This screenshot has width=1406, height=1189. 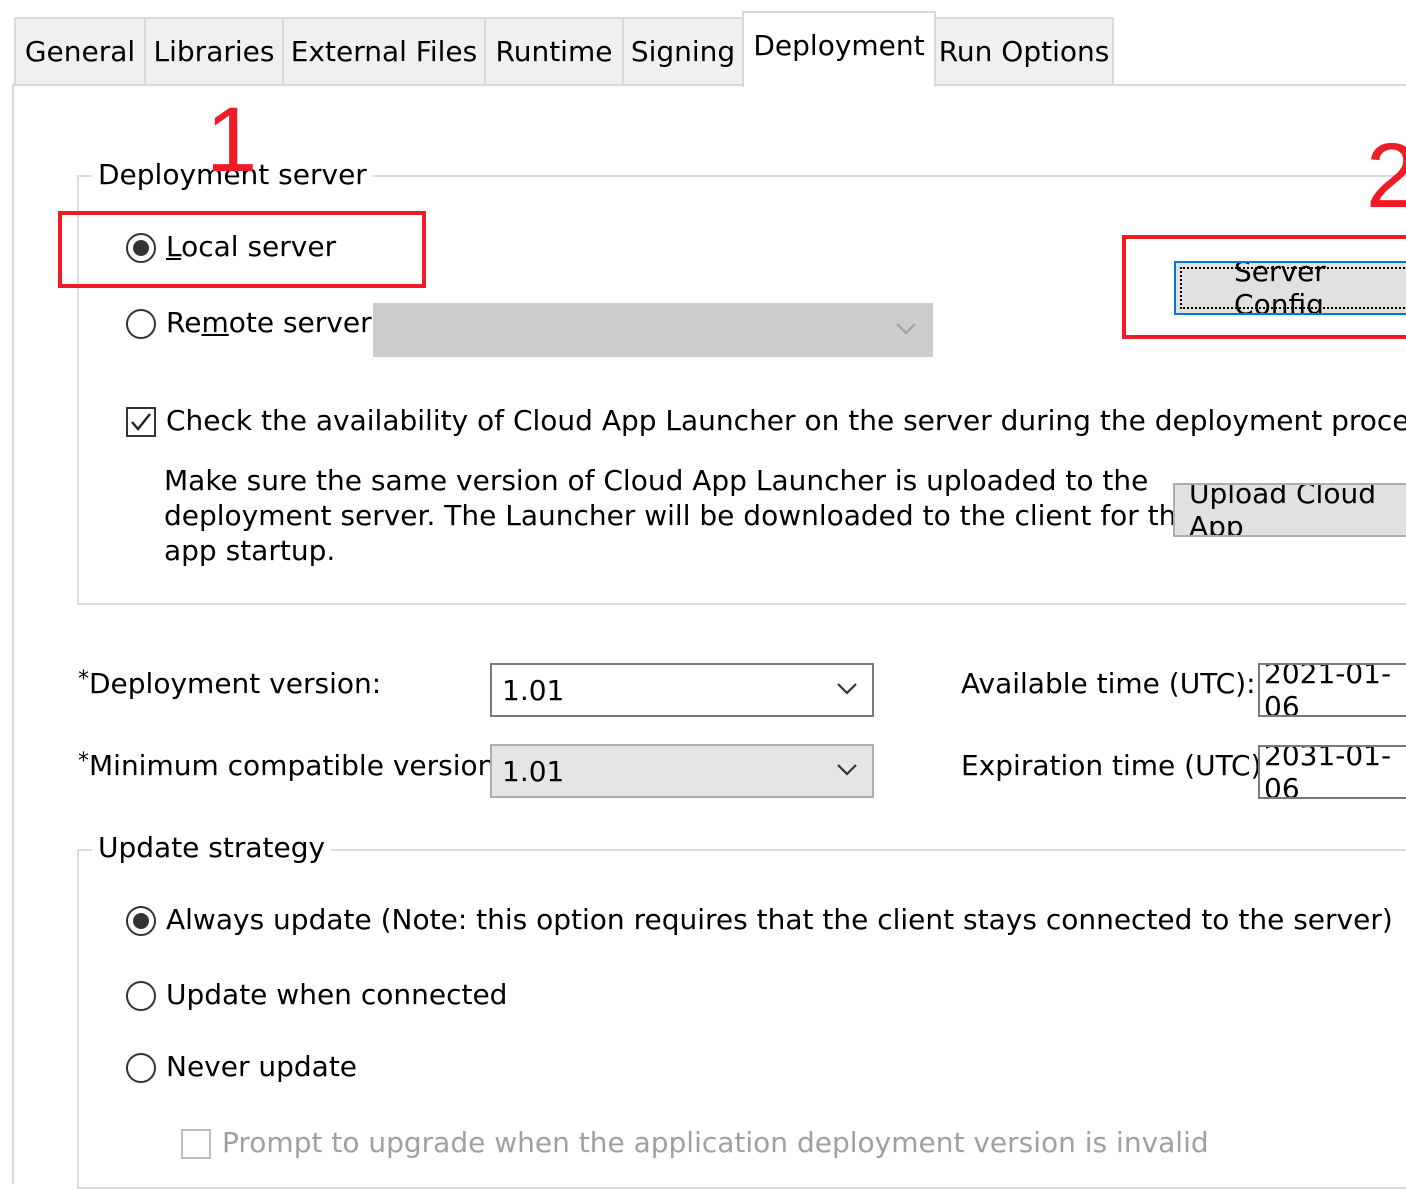 What do you see at coordinates (212, 847) in the screenshot?
I see `update-strategy-legend: Update strategy` at bounding box center [212, 847].